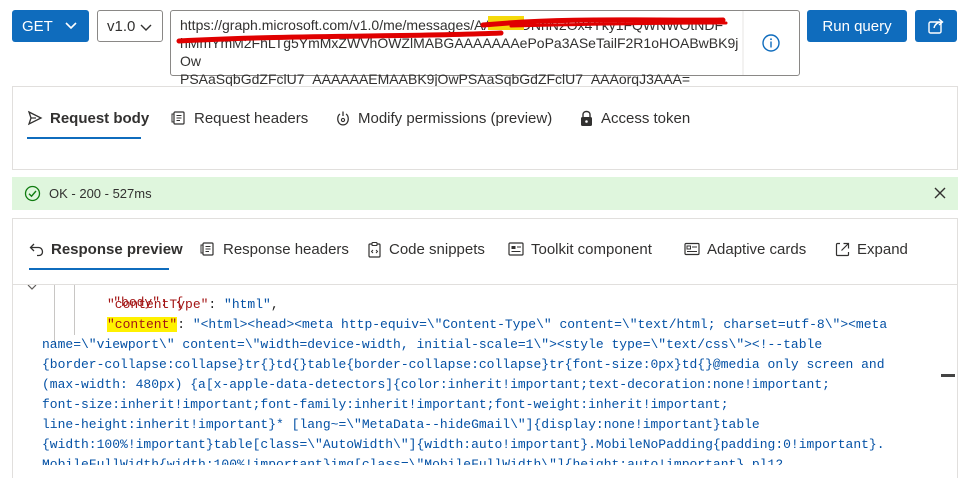 The height and width of the screenshot is (478, 975). I want to click on tab-toolkit-component: Toolkit component, so click(580, 249).